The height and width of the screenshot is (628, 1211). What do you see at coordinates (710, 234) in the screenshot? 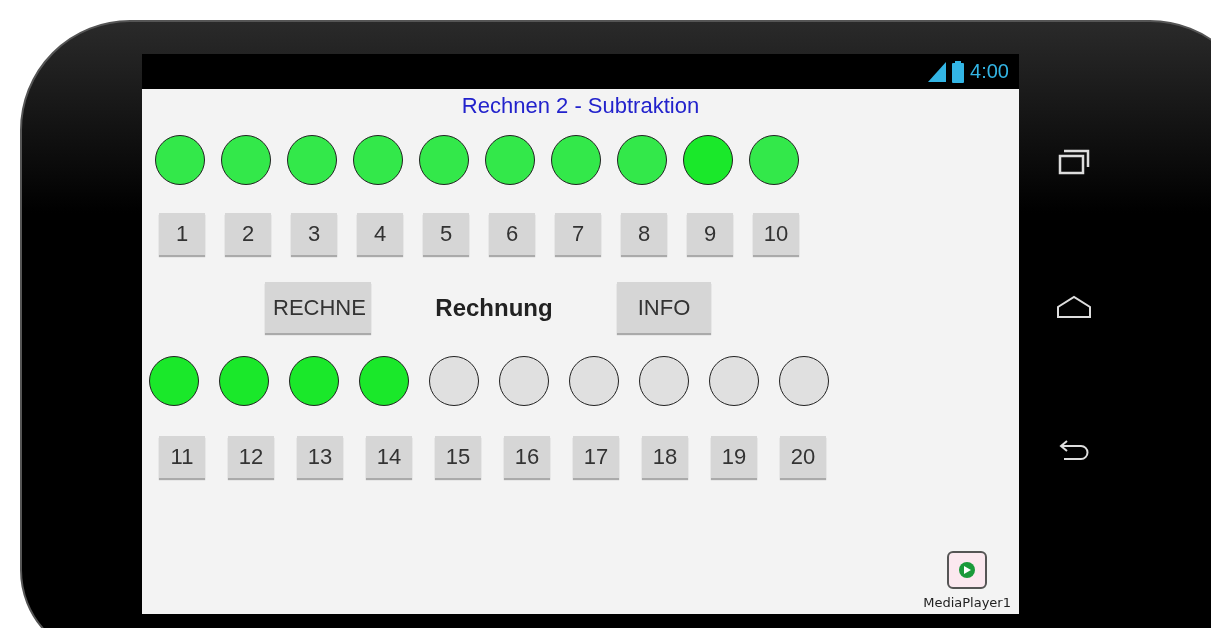
I see `number-button: 9` at bounding box center [710, 234].